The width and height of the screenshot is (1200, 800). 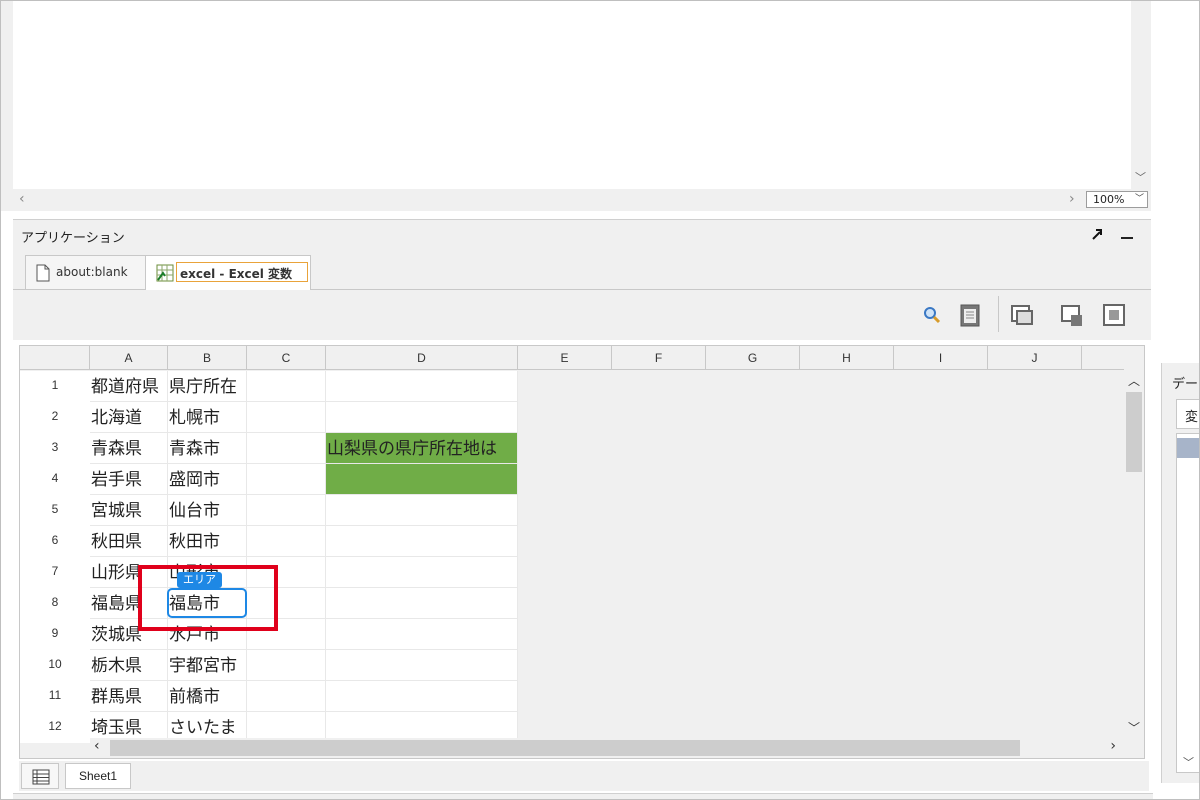 I want to click on cell-d3: 山梨県の県庁所在地は, so click(x=422, y=448).